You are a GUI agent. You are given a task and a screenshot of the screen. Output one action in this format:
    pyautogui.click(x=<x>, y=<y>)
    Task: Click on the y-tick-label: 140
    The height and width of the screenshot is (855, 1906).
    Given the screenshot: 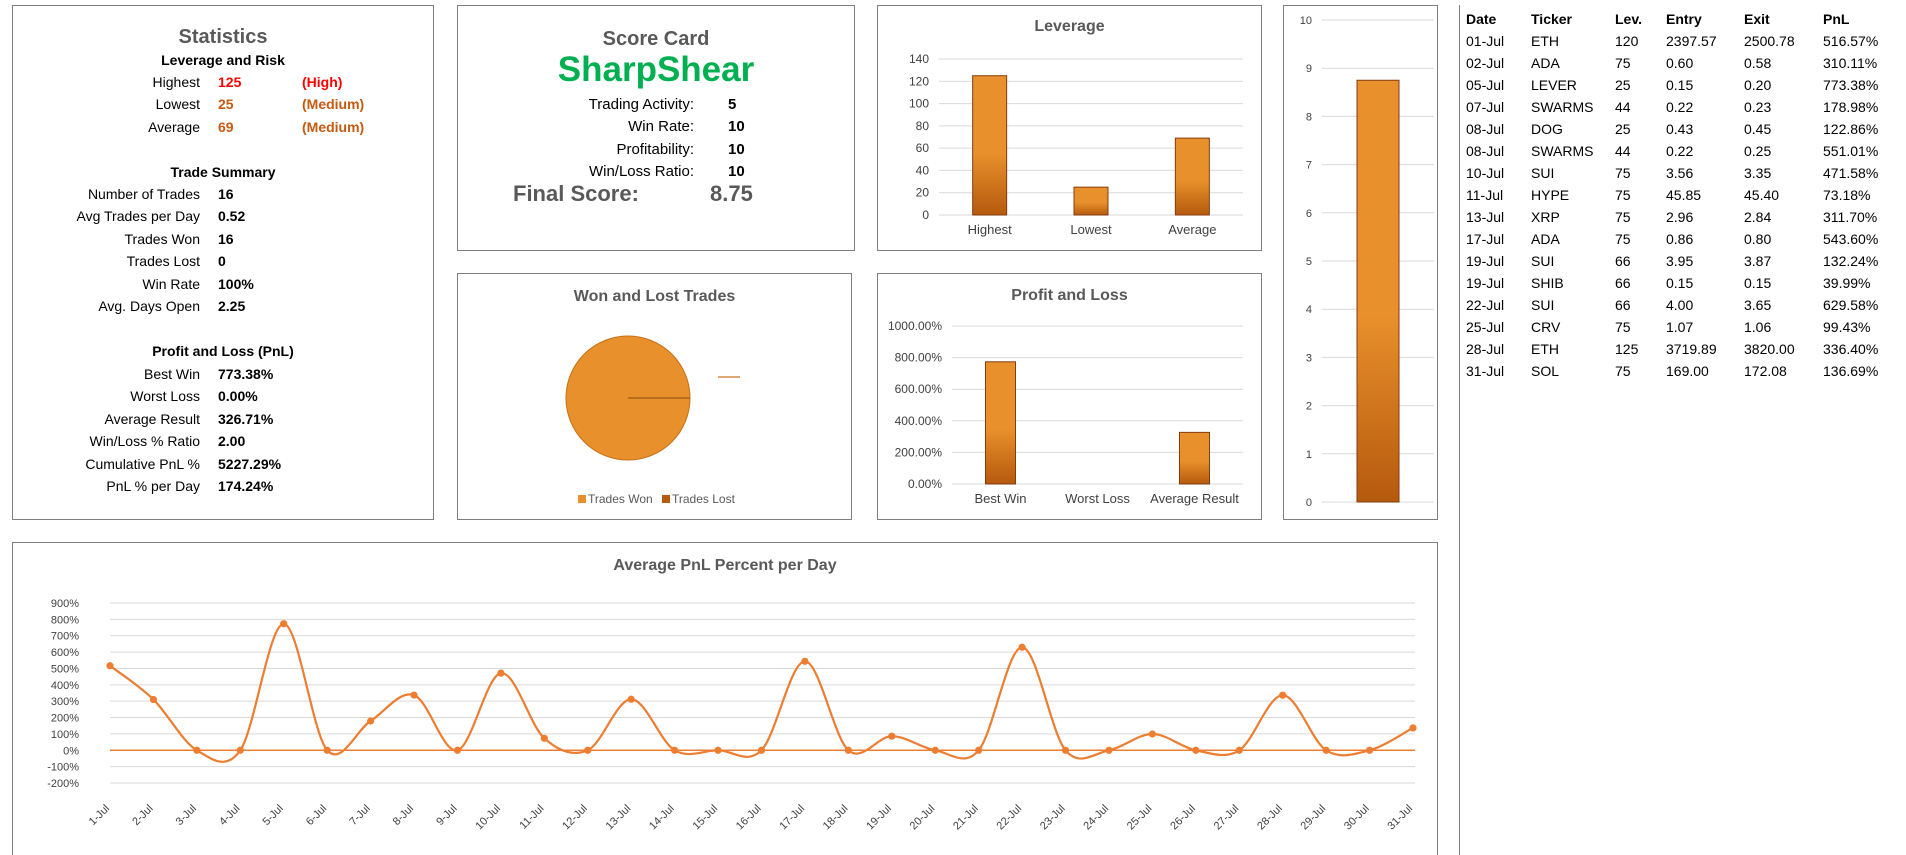 What is the action you would take?
    pyautogui.click(x=919, y=59)
    